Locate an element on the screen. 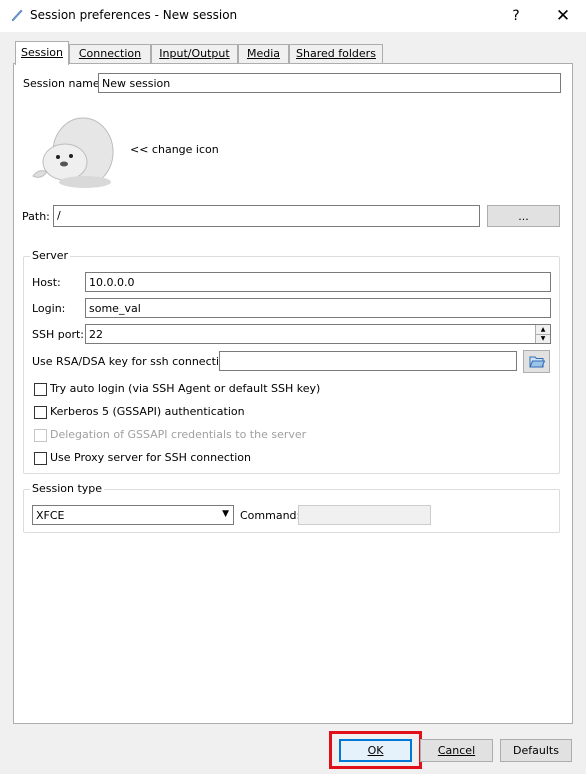  seal-icon is located at coordinates (72, 150).